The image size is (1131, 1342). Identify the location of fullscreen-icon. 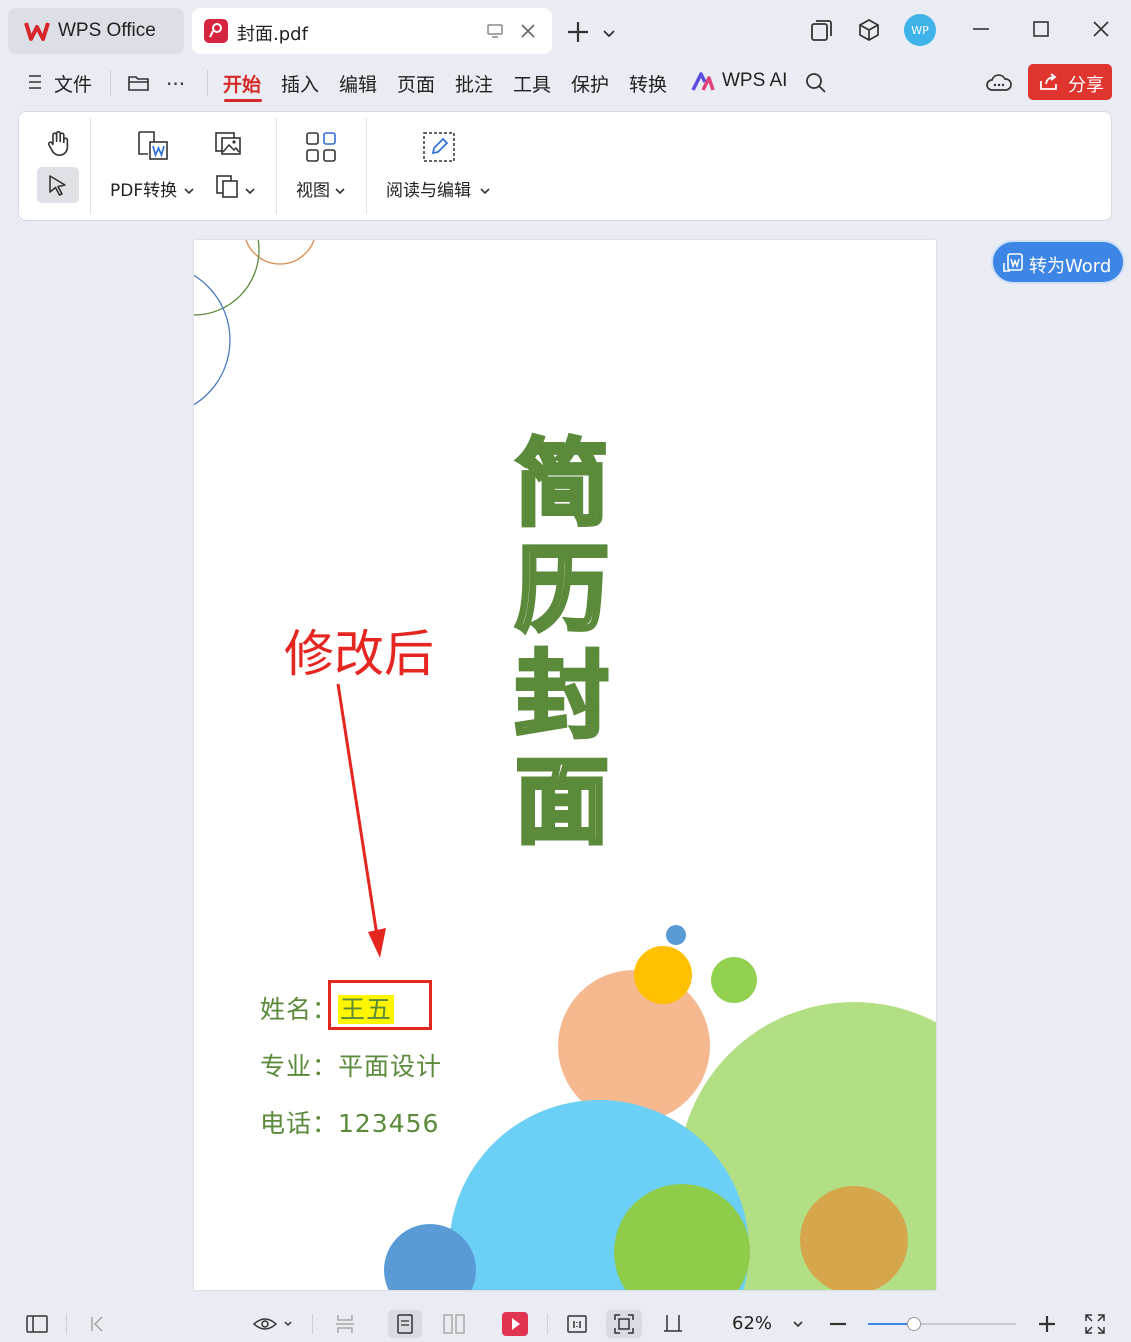
(1095, 1324).